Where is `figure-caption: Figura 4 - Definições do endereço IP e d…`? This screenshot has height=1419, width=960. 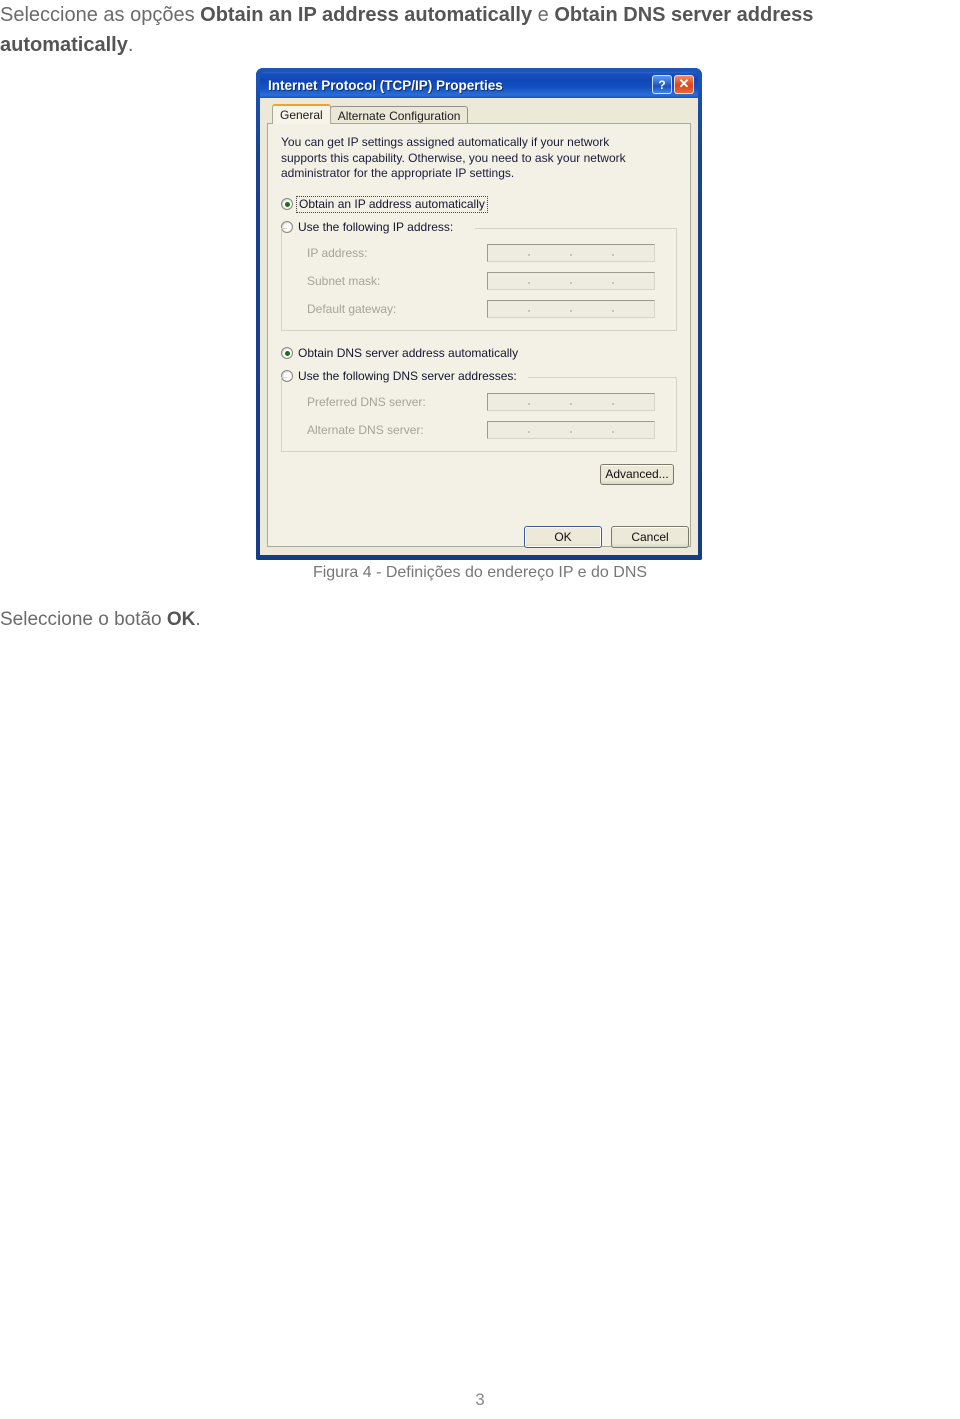
figure-caption: Figura 4 - Definições do endereço IP e d… is located at coordinates (480, 572).